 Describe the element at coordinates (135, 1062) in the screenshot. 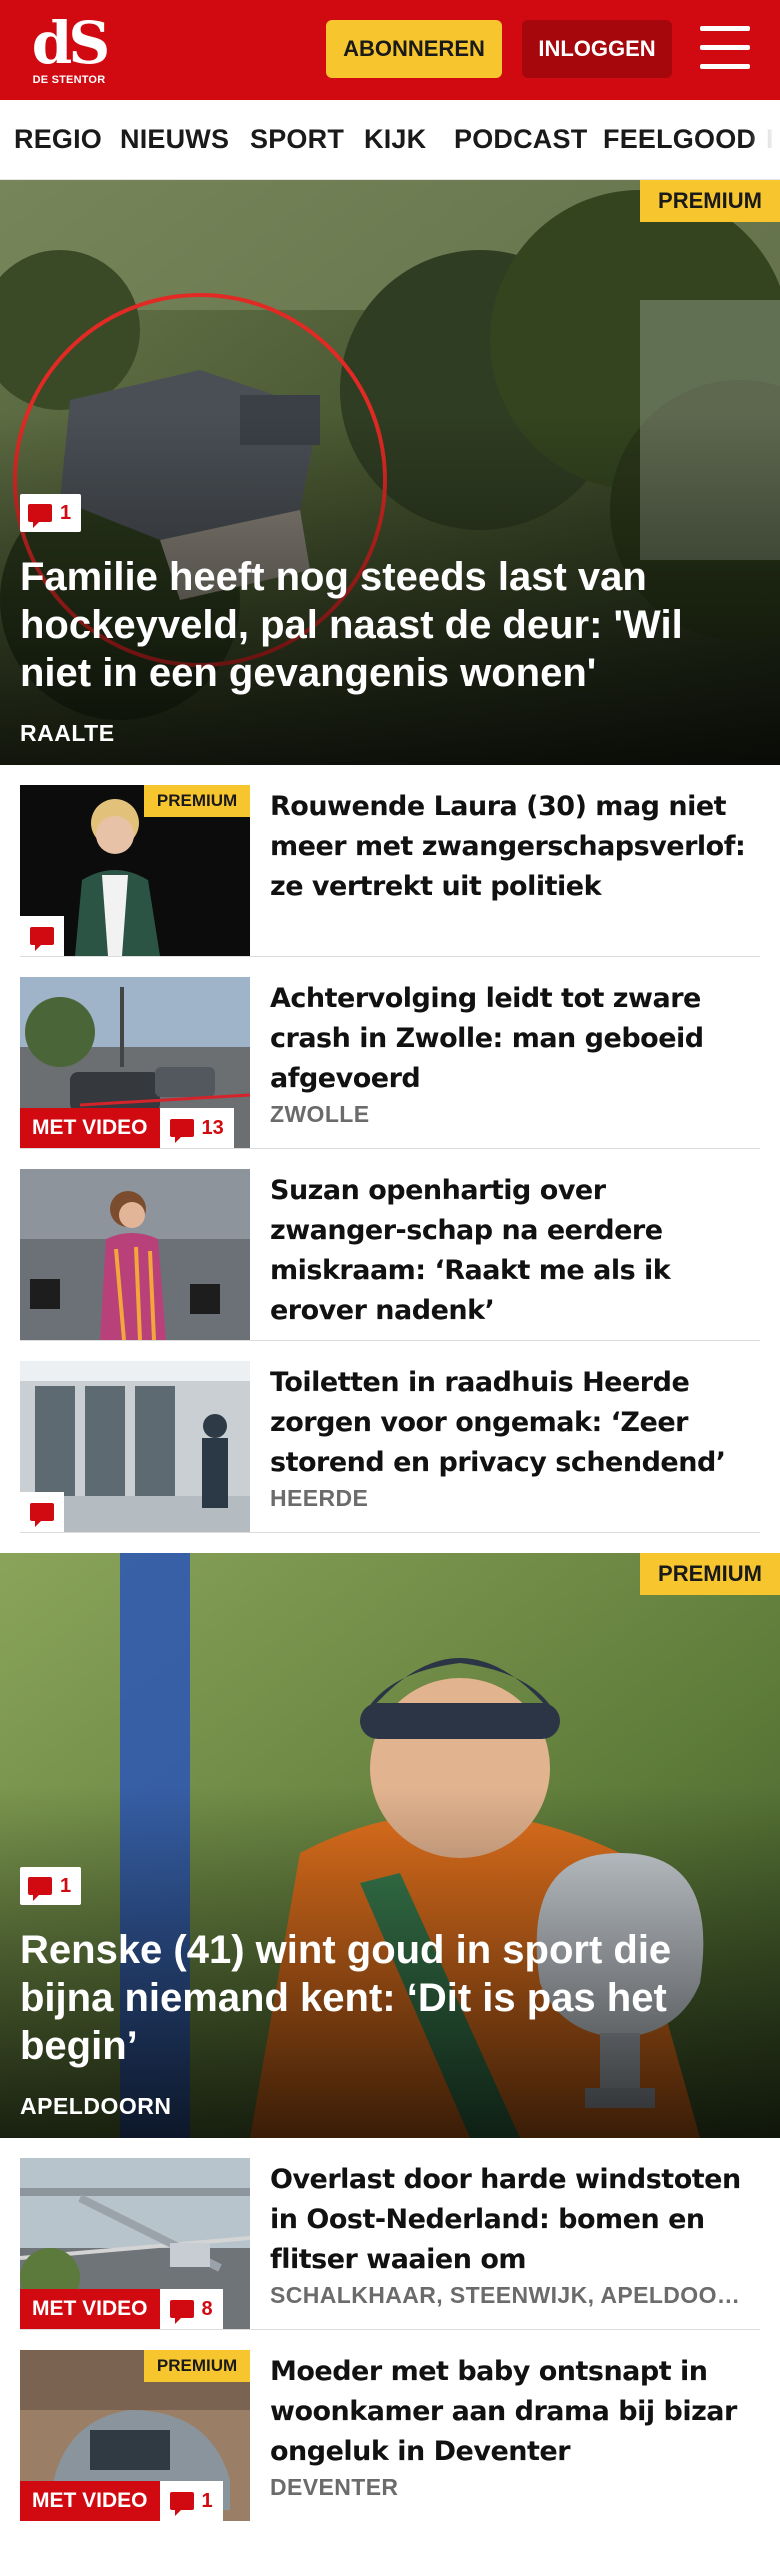

I see `article-thumbnail: MET VIDEO 13` at that location.